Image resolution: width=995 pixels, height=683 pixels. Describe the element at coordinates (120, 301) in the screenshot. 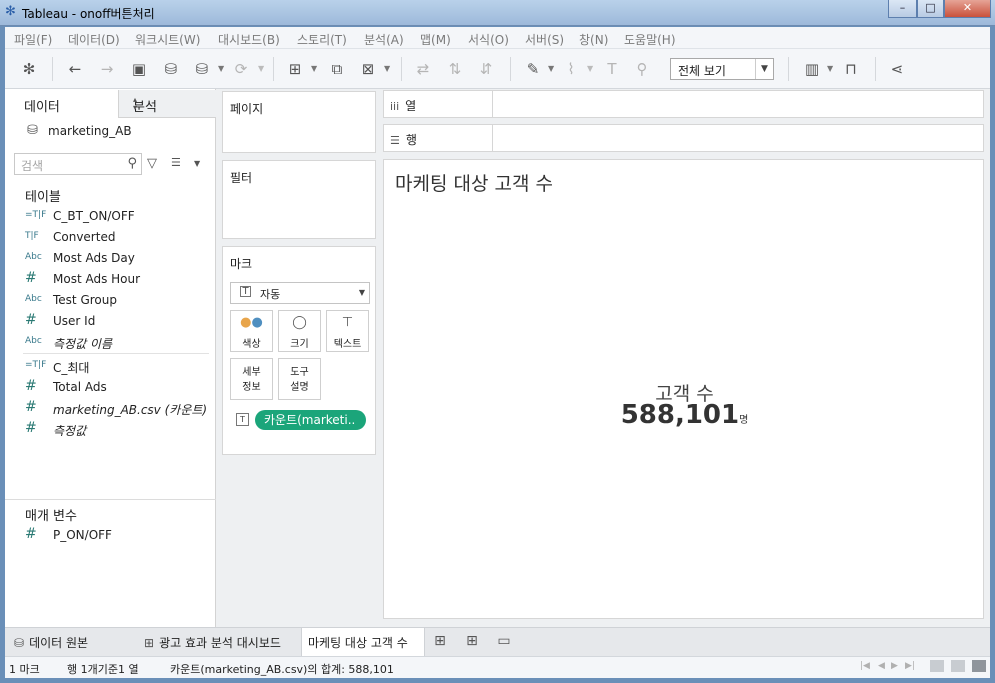

I see `field-item: Abc Test Group` at that location.